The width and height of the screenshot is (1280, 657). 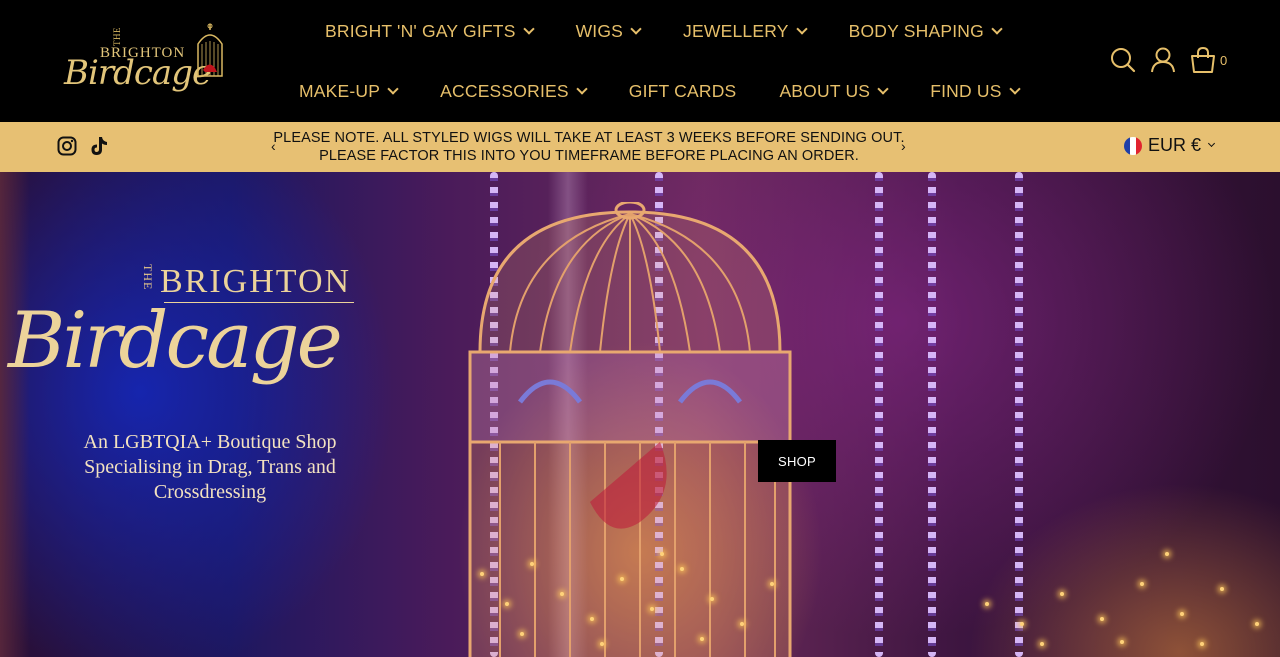 I want to click on nav-label: WIGS, so click(x=599, y=30).